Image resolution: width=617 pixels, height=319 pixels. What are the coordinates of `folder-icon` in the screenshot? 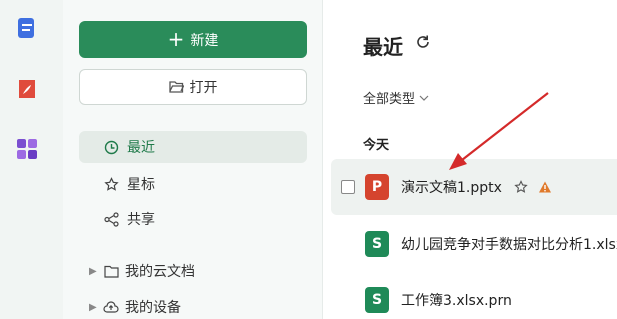 It's located at (111, 271).